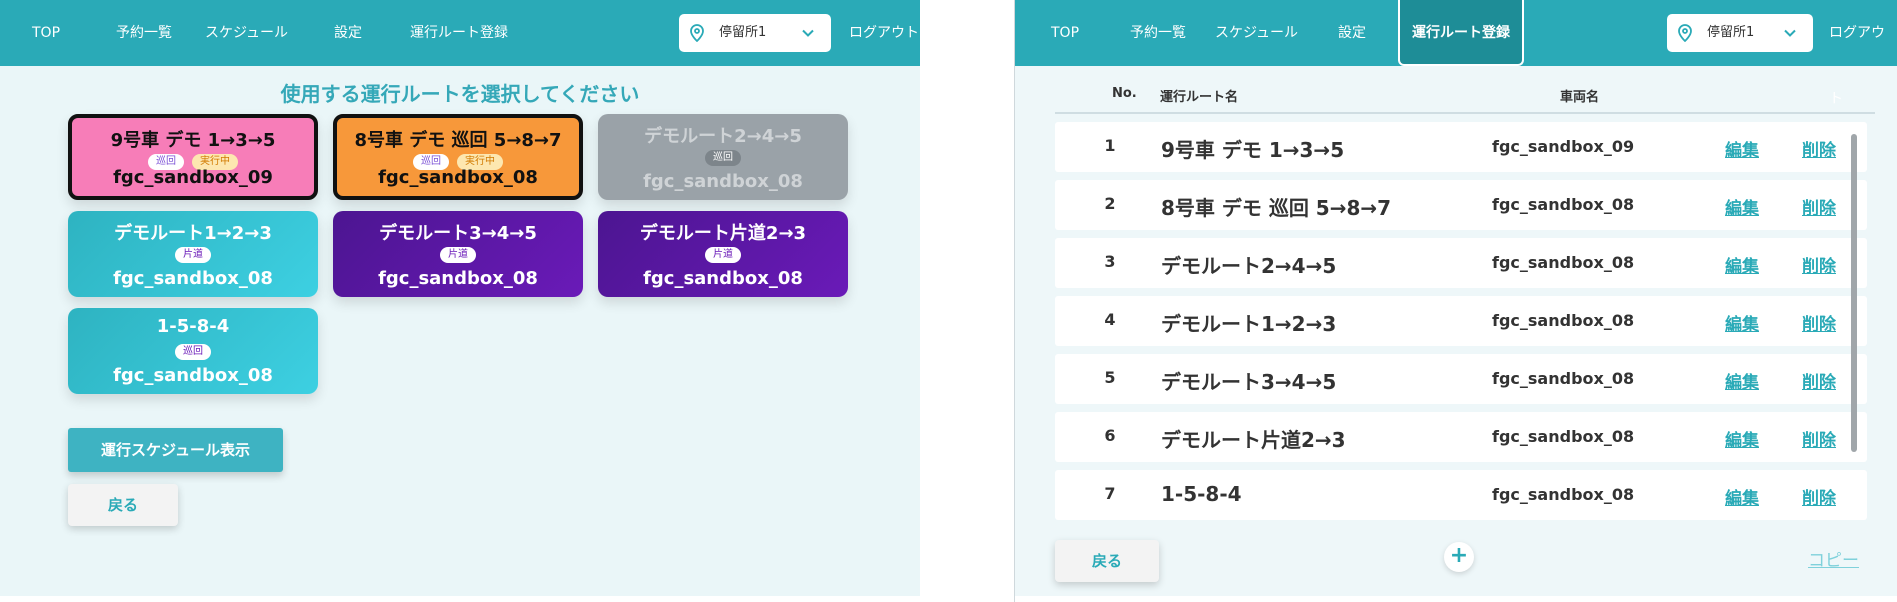 The width and height of the screenshot is (1897, 602). Describe the element at coordinates (1110, 319) in the screenshot. I see `row-number: 4` at that location.